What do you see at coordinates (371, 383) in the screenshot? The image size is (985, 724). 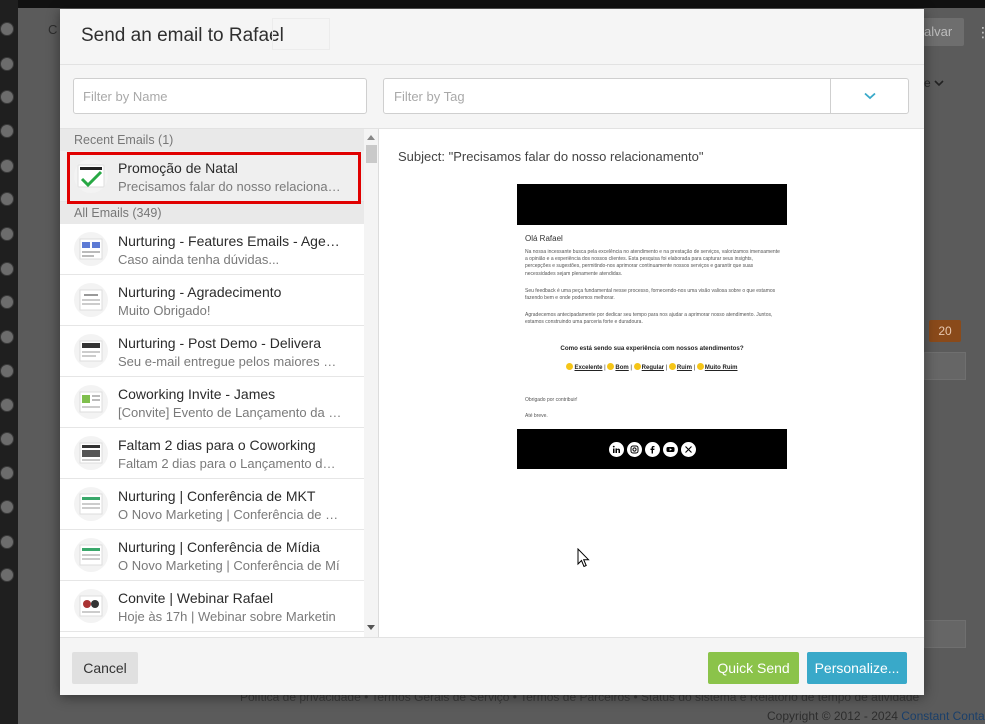 I see `email-list-scrollbar` at bounding box center [371, 383].